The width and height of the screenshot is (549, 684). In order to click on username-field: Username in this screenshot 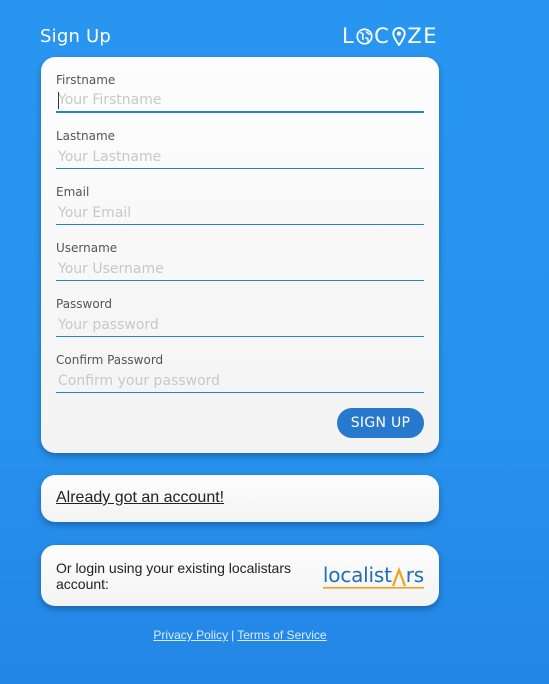, I will do `click(240, 262)`.